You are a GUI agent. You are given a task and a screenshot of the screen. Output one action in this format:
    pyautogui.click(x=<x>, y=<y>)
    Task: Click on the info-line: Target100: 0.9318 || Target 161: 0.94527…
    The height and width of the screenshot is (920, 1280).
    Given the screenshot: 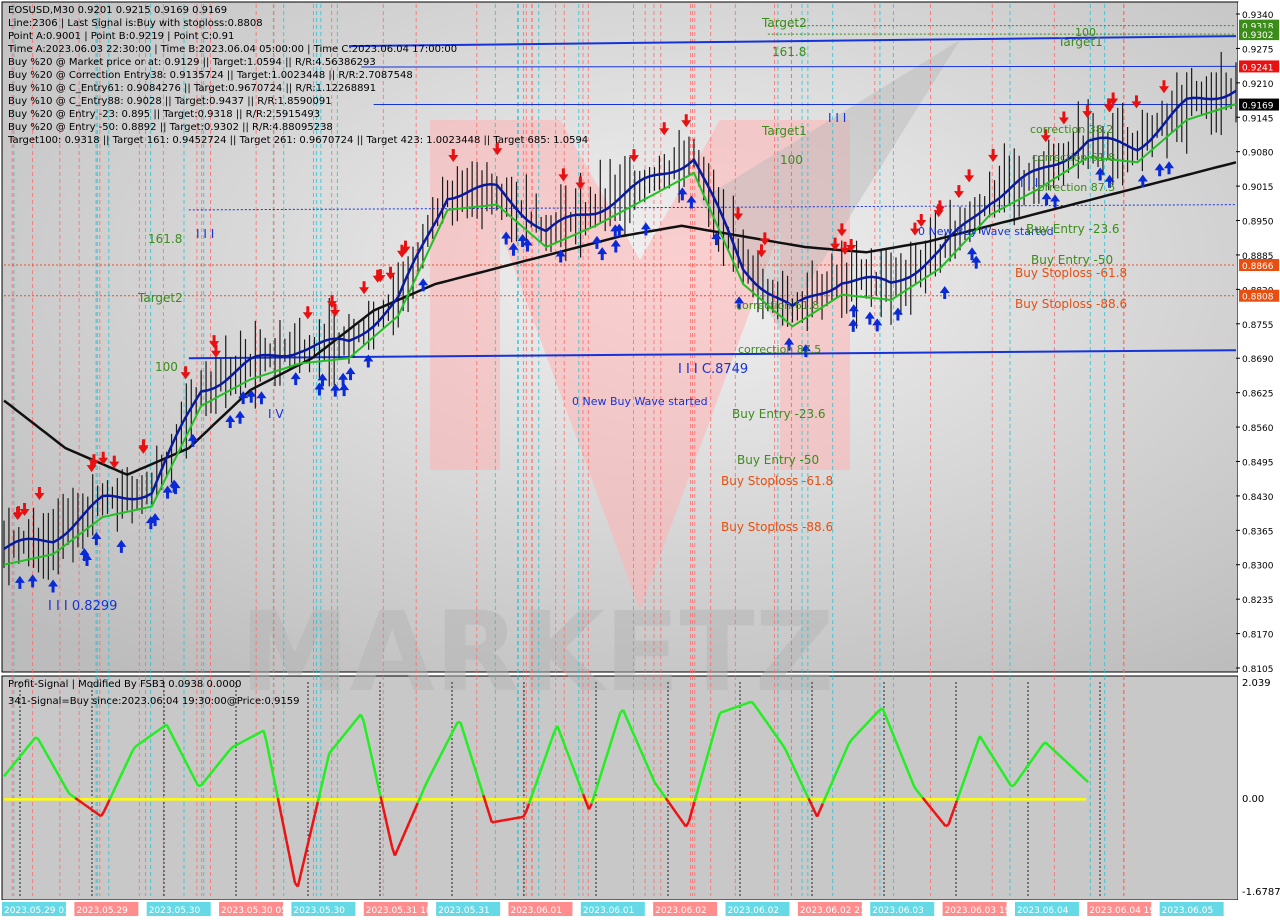 What is the action you would take?
    pyautogui.click(x=297, y=140)
    